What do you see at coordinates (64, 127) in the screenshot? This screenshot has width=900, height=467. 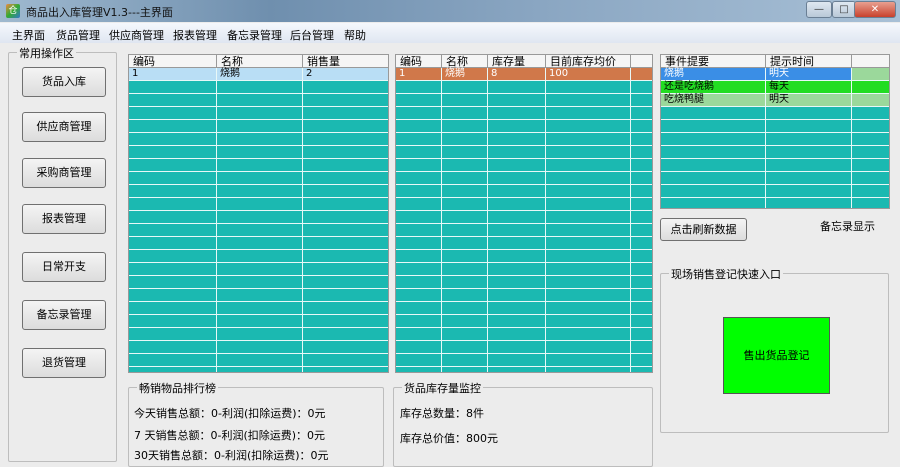 I see `supplier-button: 供应商管理` at bounding box center [64, 127].